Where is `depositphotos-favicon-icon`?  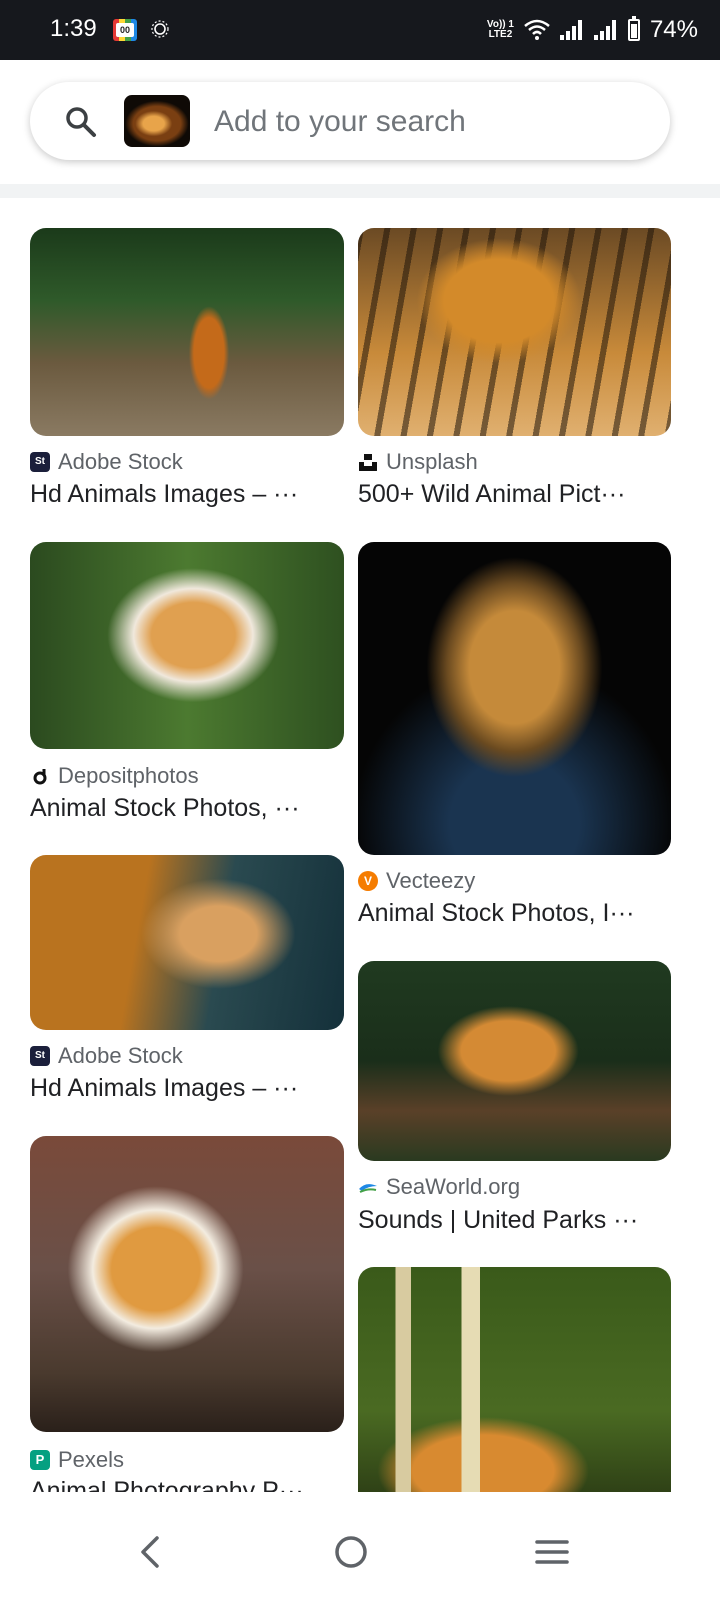 depositphotos-favicon-icon is located at coordinates (40, 777).